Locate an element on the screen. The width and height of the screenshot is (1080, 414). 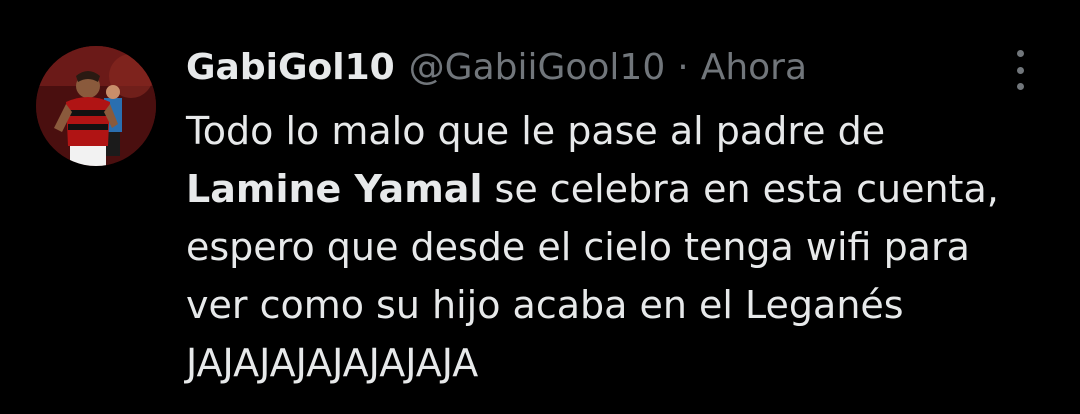
timestamp: Ahora is located at coordinates (754, 68).